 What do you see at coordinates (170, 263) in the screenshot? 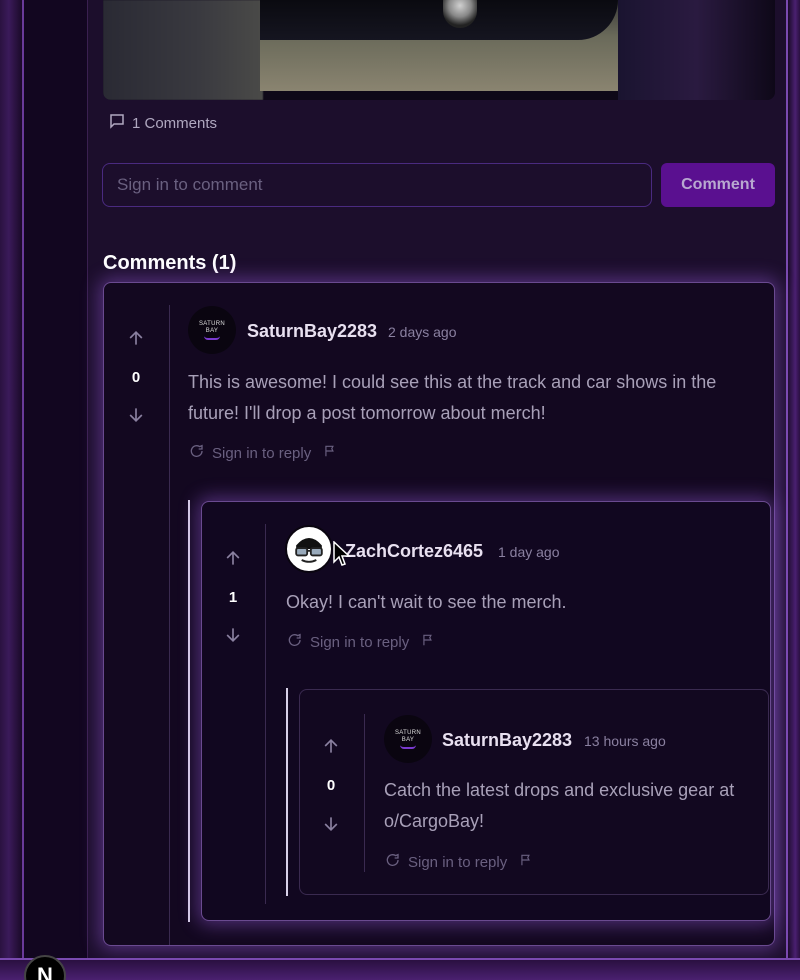
I see `comments-heading: Comments (1)` at bounding box center [170, 263].